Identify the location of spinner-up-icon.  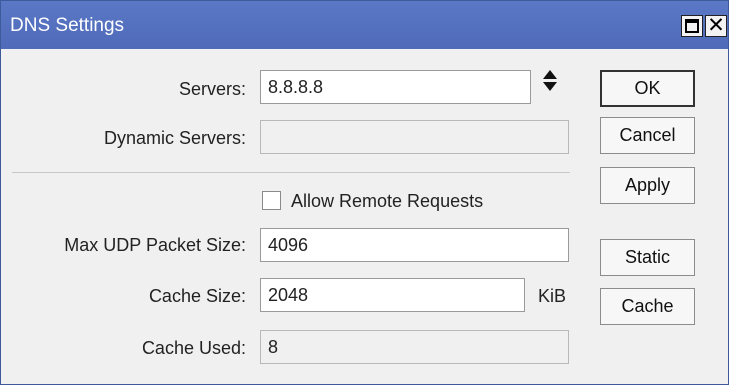
(550, 74).